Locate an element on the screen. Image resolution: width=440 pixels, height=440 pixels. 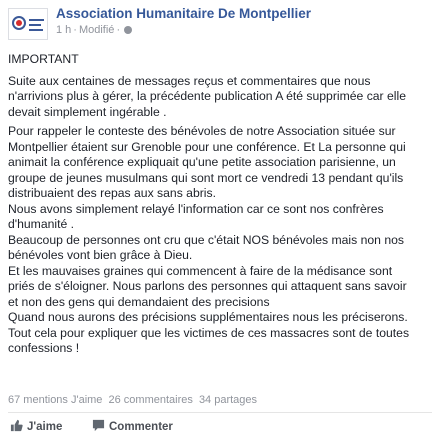
post-paragraph: IMPORTANT is located at coordinates (43, 59).